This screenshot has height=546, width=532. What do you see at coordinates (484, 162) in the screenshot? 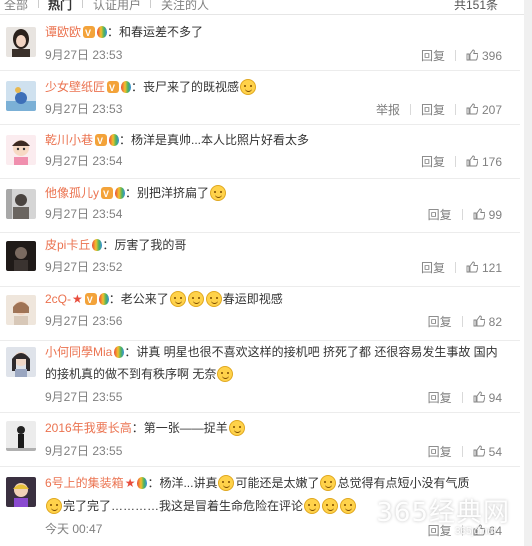
I see `like-button: 176` at bounding box center [484, 162].